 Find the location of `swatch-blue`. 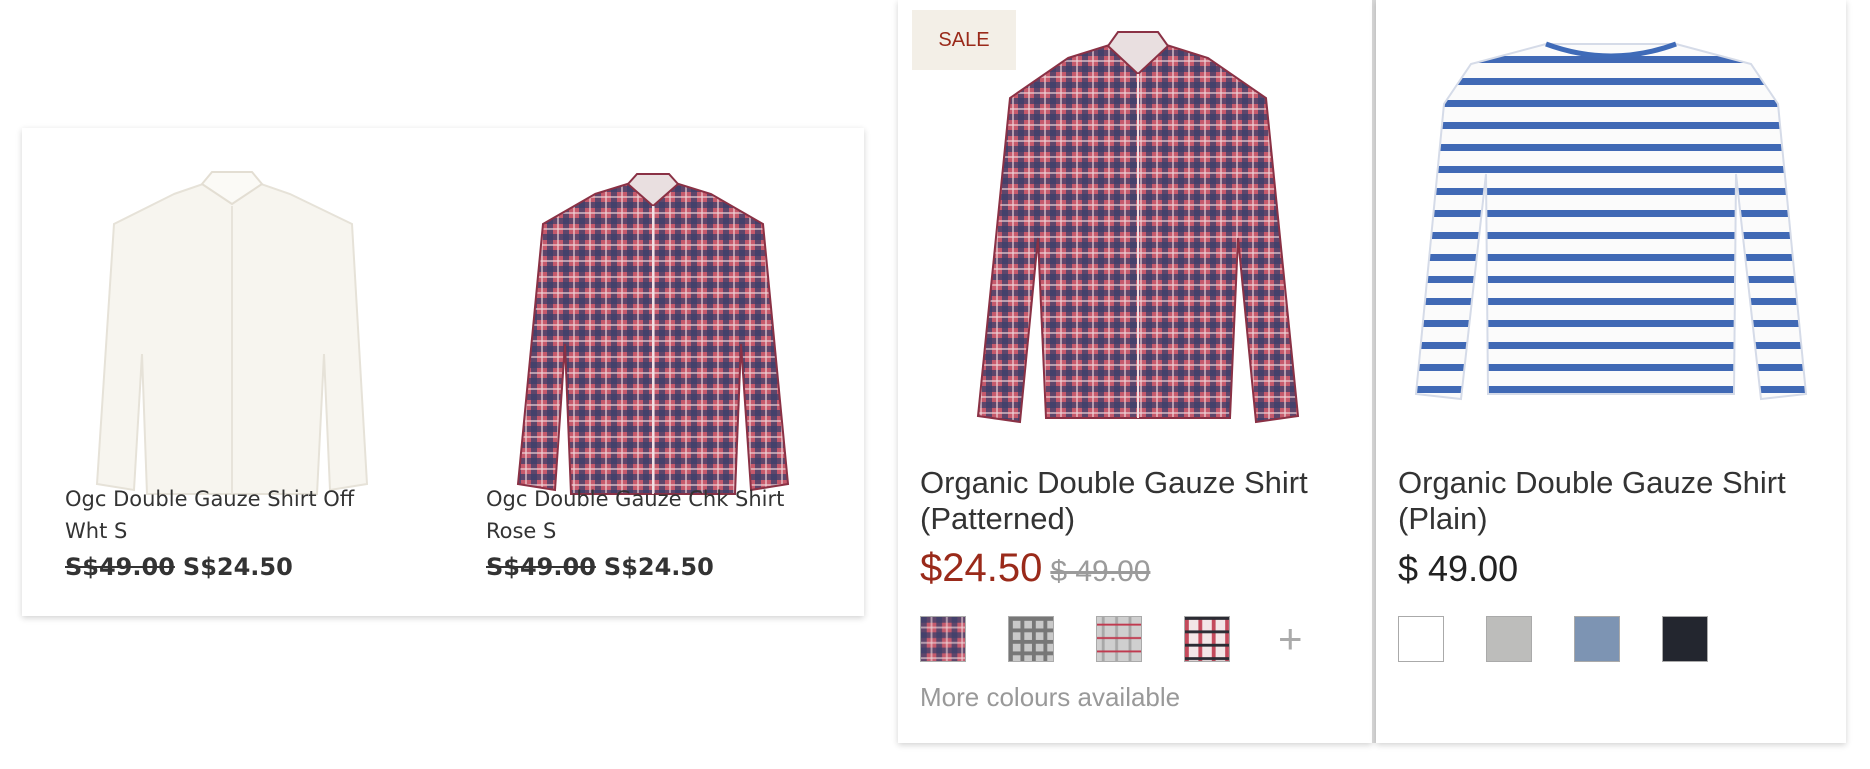

swatch-blue is located at coordinates (1597, 639).